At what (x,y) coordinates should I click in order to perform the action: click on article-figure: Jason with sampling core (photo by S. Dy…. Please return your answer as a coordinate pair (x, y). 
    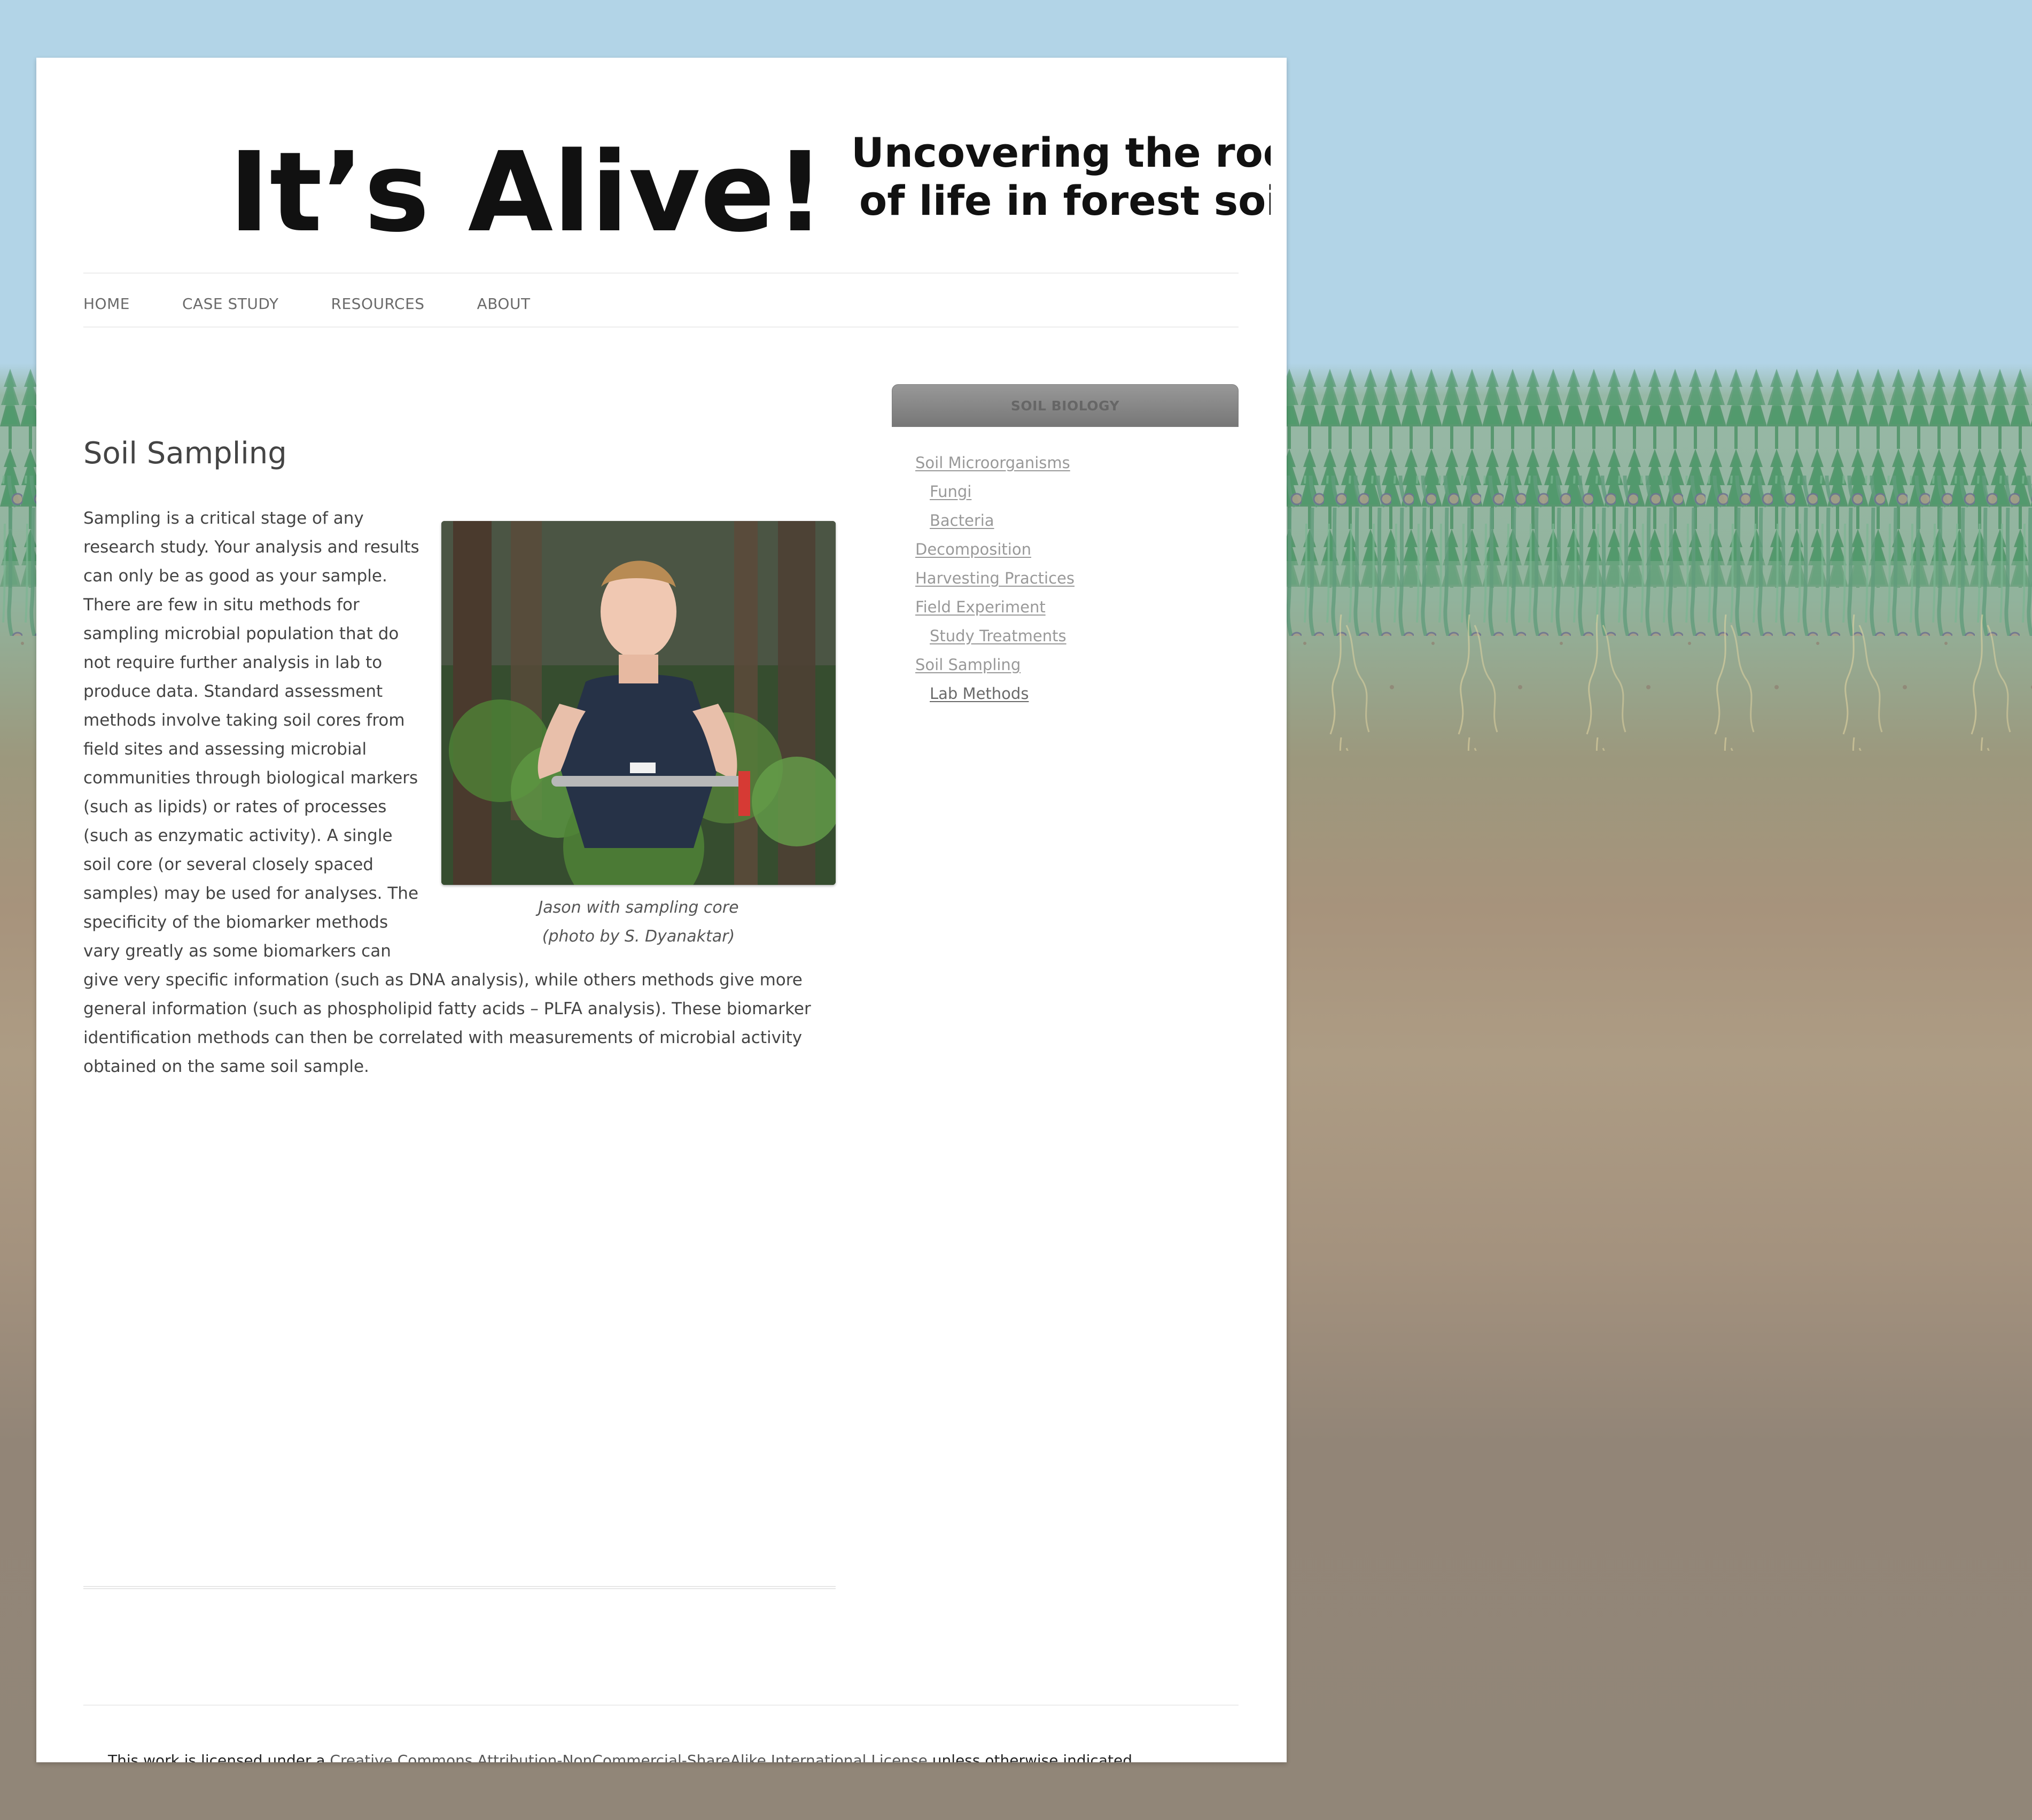
    Looking at the image, I should click on (638, 736).